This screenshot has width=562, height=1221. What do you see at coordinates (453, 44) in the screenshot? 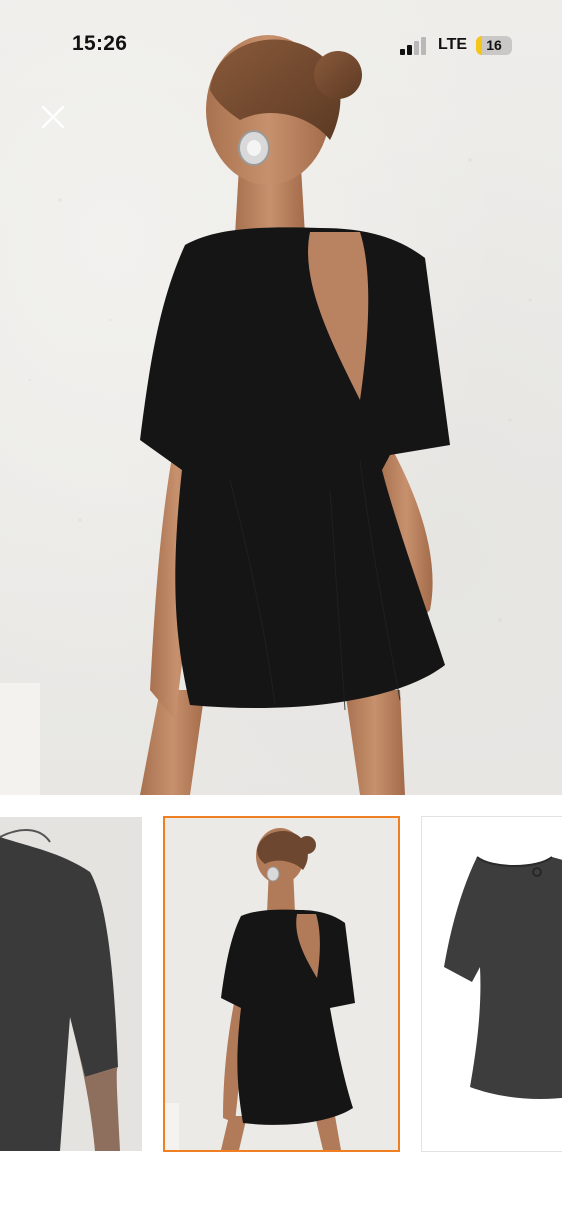
I see `network-type: LTE` at bounding box center [453, 44].